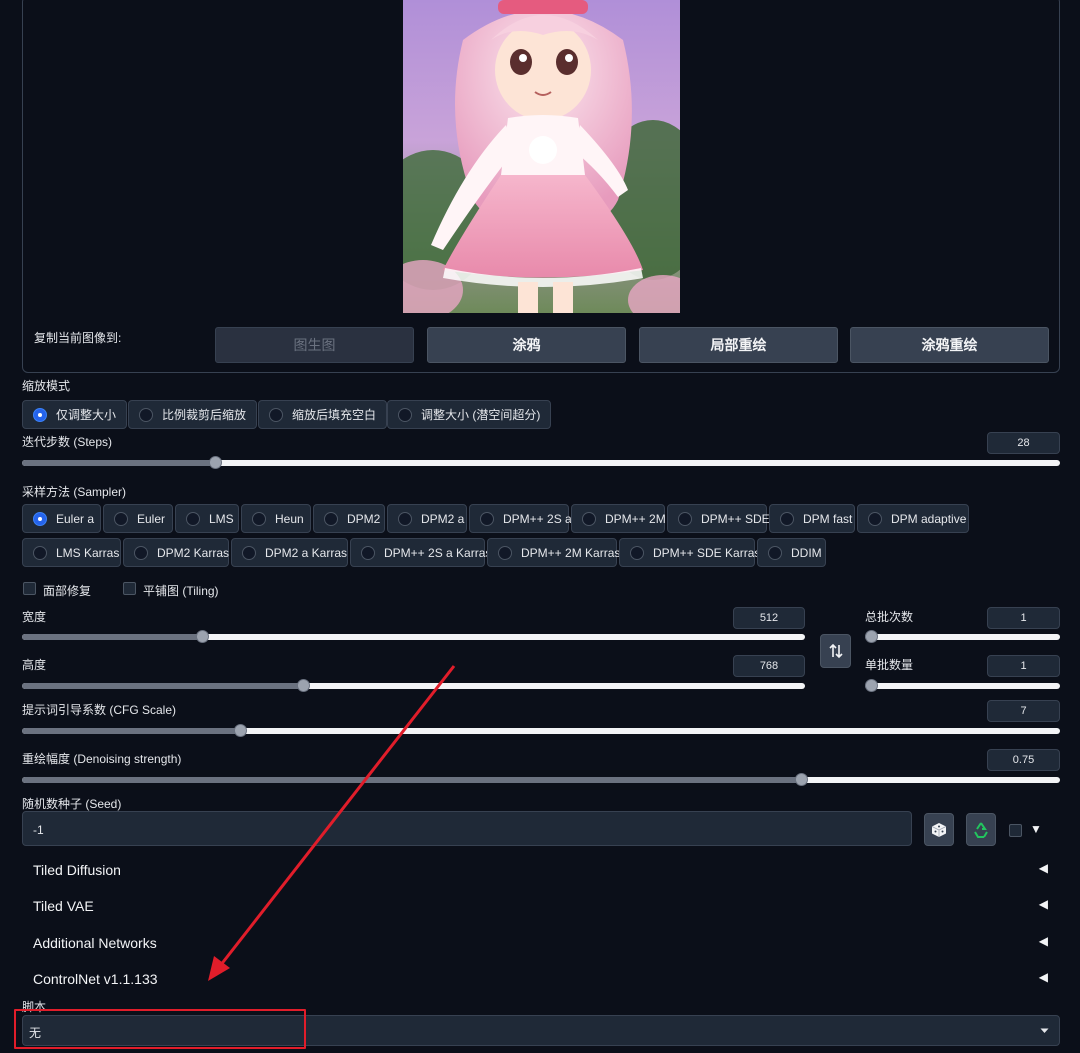  What do you see at coordinates (413, 637) in the screenshot?
I see `width-slider` at bounding box center [413, 637].